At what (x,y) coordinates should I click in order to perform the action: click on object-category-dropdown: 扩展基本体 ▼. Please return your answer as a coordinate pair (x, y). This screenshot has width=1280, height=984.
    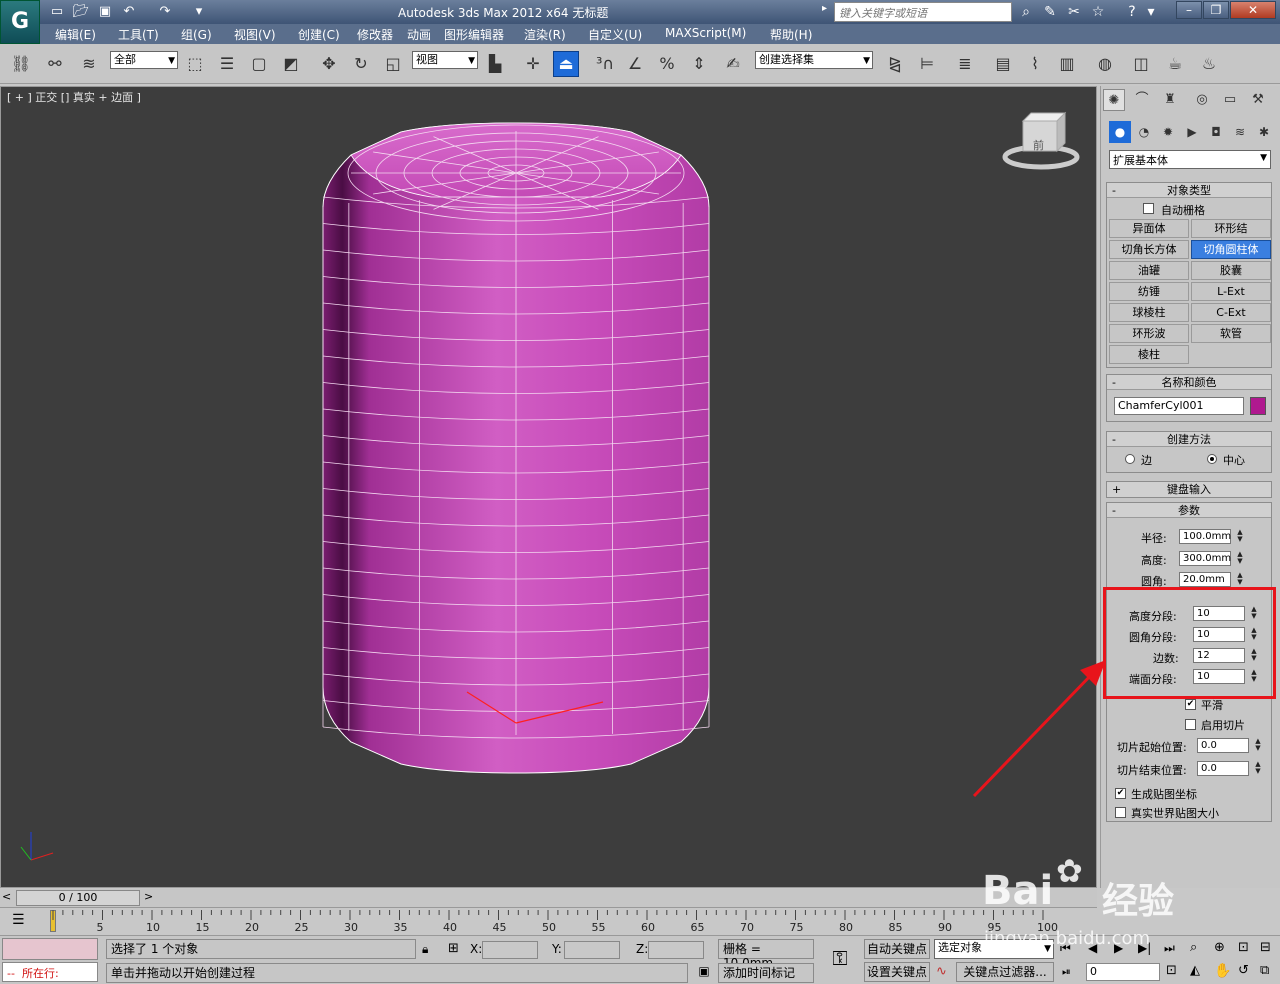
    Looking at the image, I should click on (1190, 159).